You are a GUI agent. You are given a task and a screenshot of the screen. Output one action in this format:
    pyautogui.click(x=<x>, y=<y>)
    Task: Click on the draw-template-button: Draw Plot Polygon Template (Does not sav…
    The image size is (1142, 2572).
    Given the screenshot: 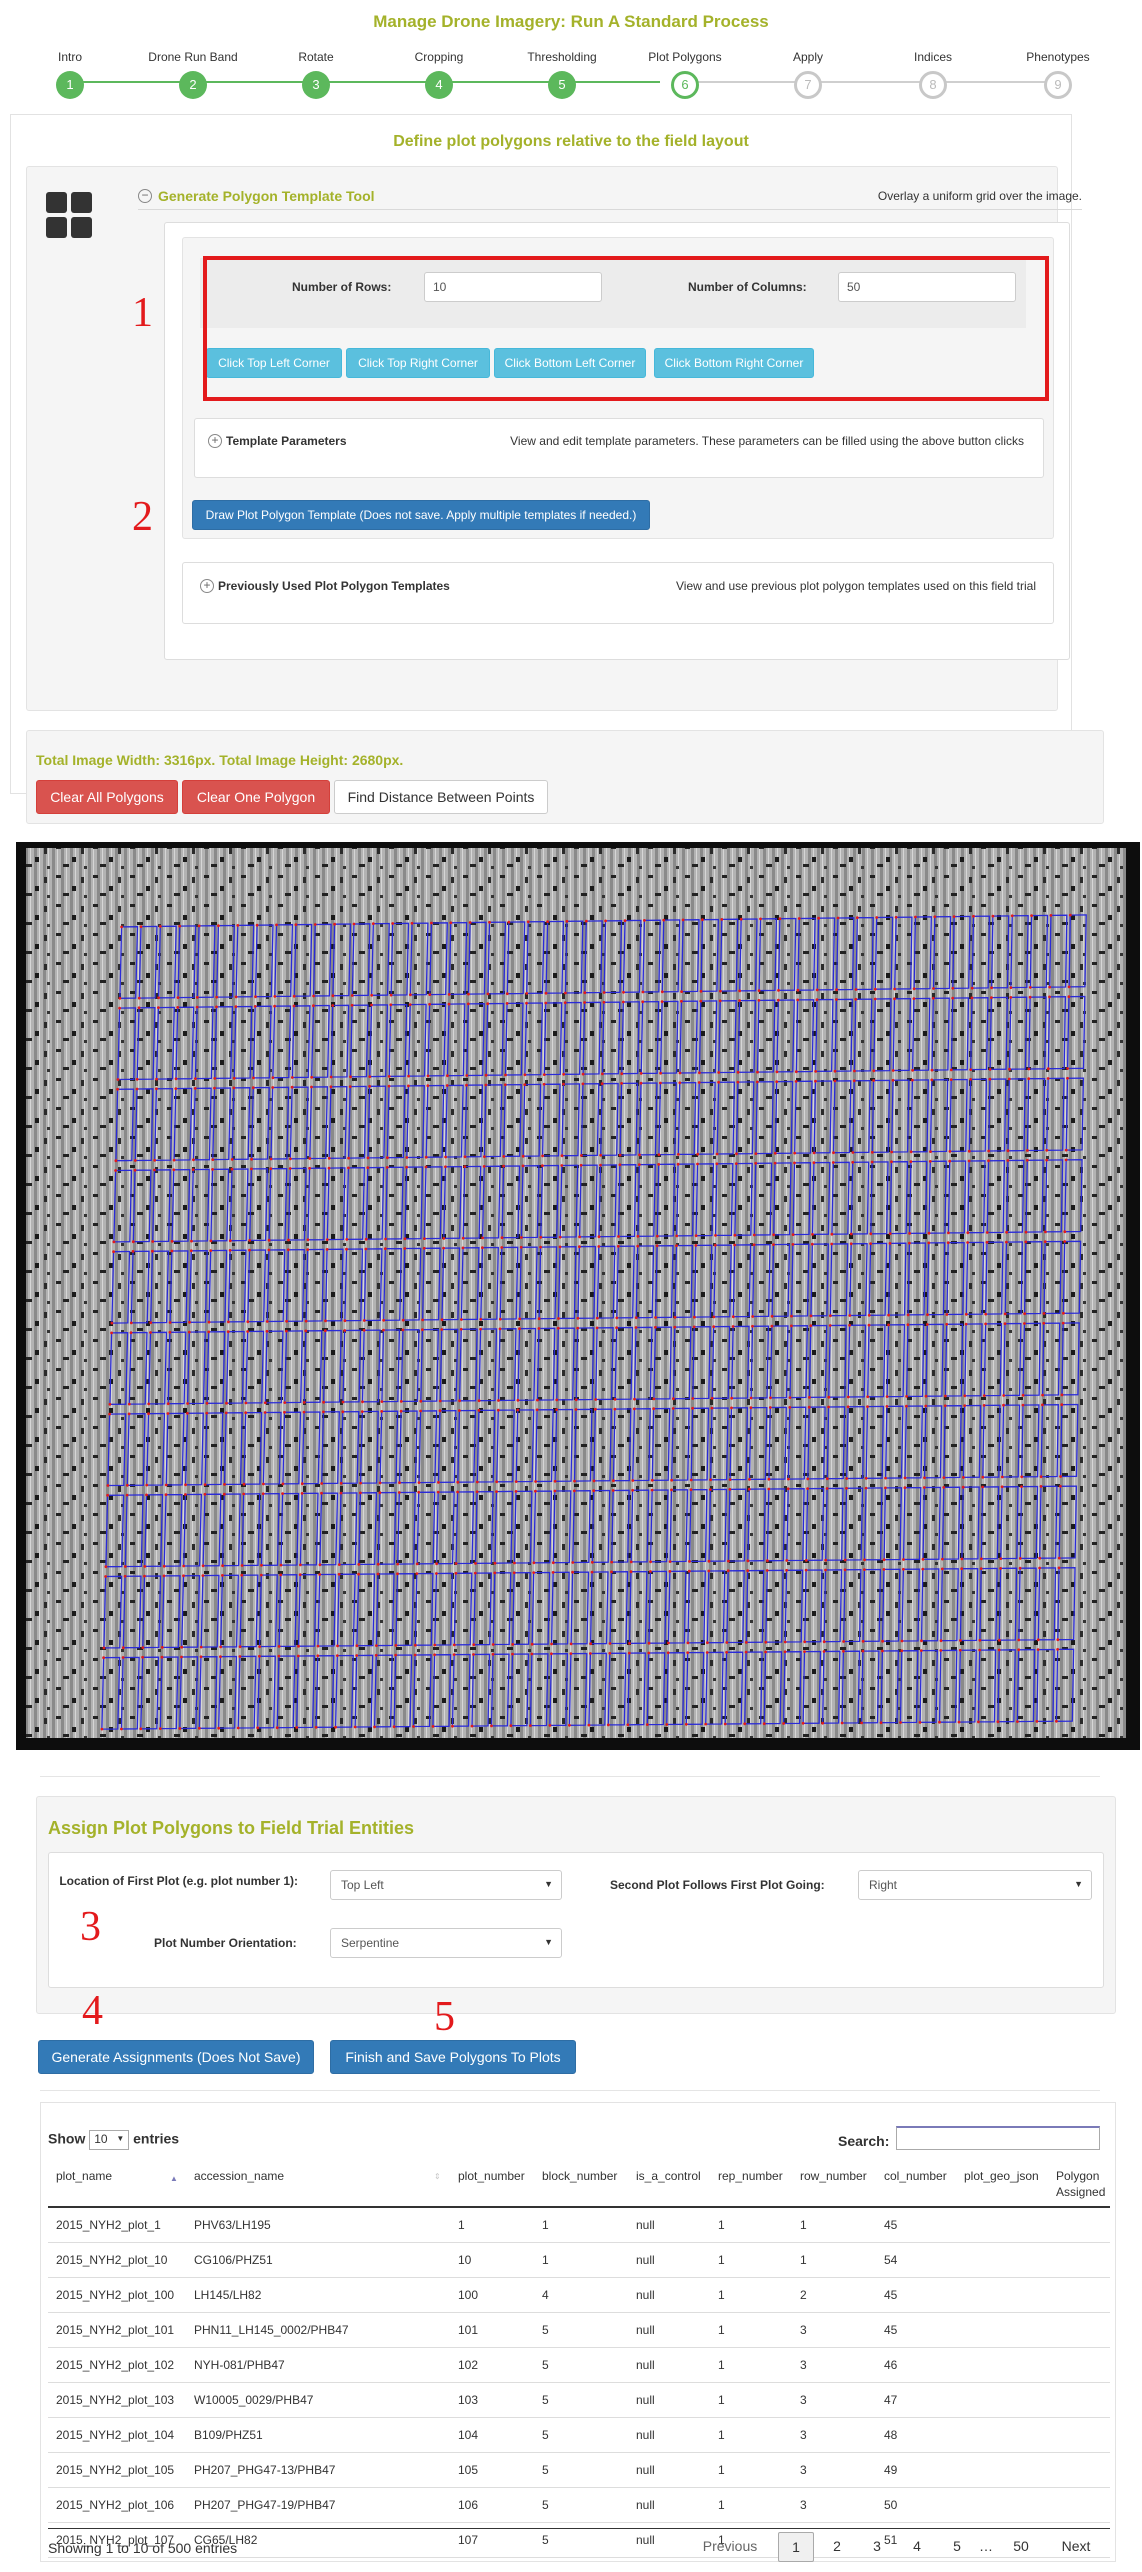 What is the action you would take?
    pyautogui.click(x=421, y=515)
    